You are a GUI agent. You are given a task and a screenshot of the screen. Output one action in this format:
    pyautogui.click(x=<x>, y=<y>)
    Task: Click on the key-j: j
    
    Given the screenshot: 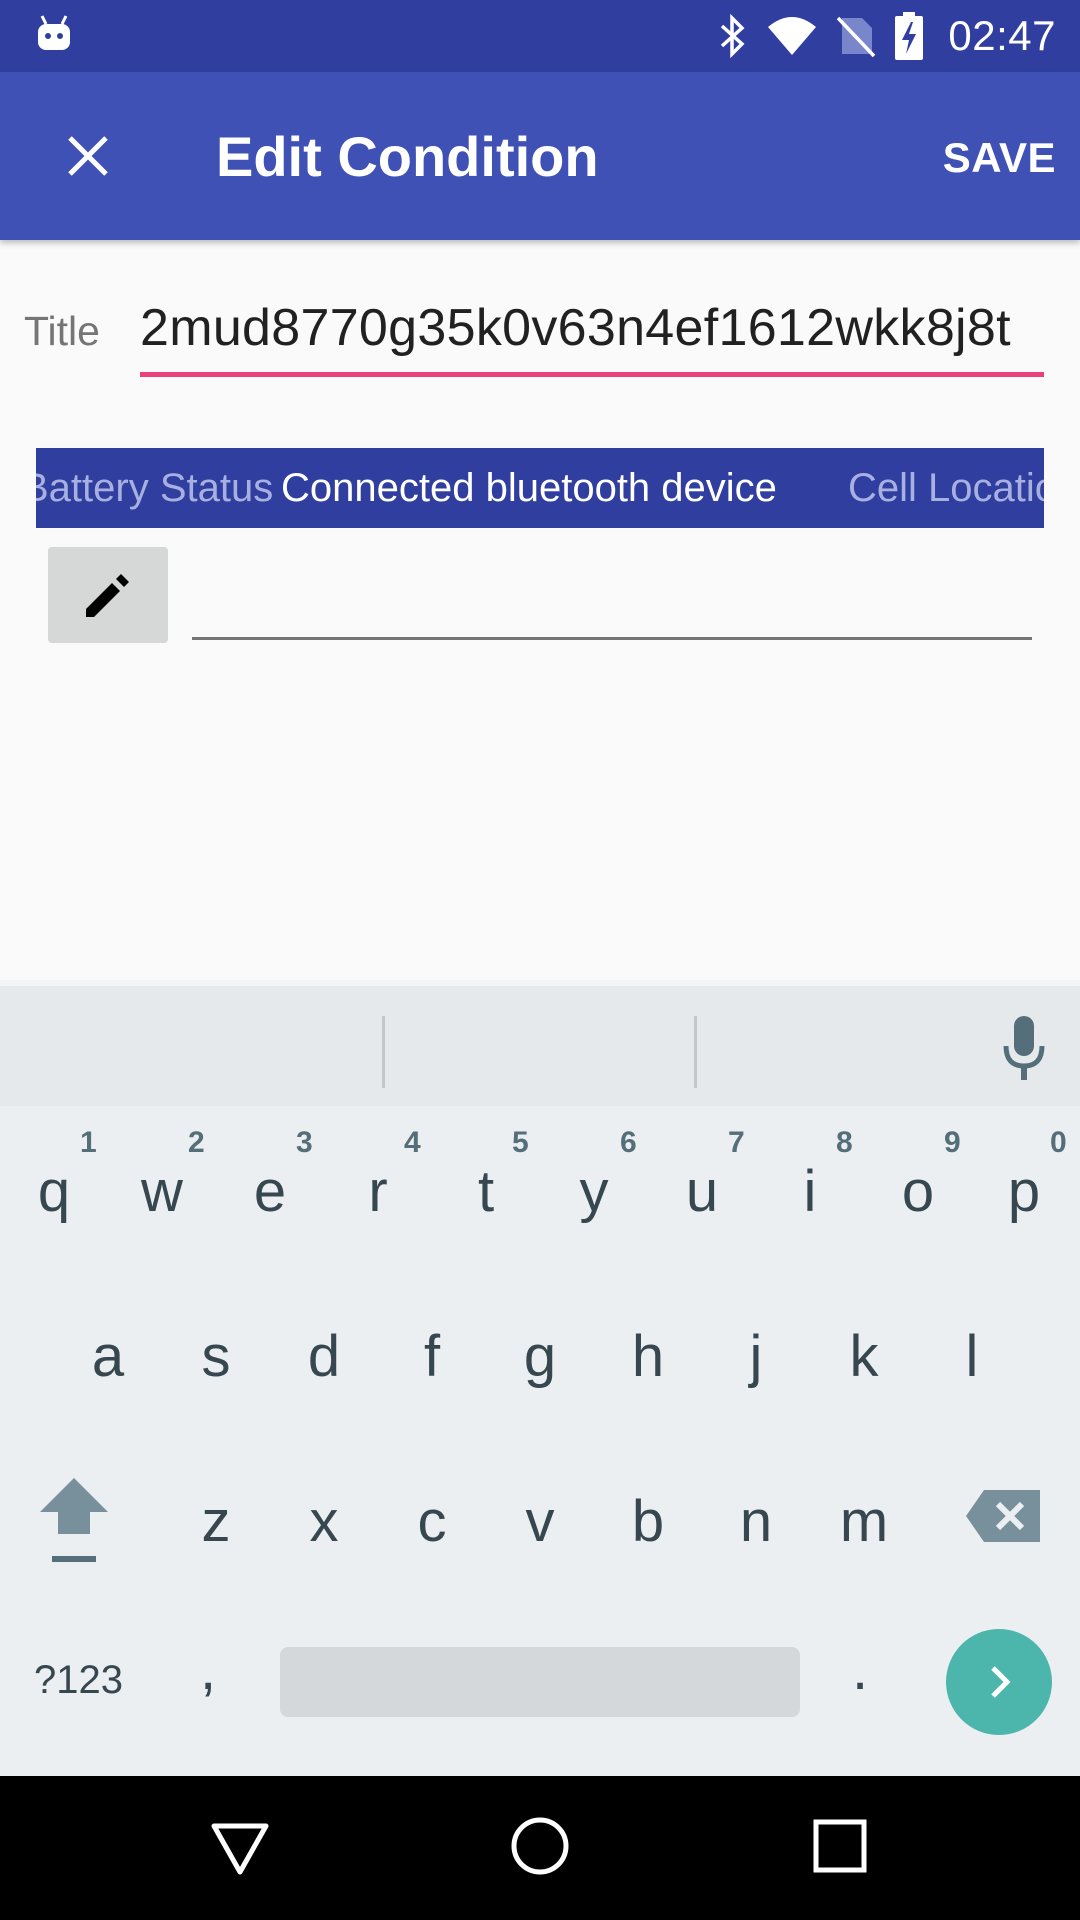 What is the action you would take?
    pyautogui.click(x=756, y=1356)
    